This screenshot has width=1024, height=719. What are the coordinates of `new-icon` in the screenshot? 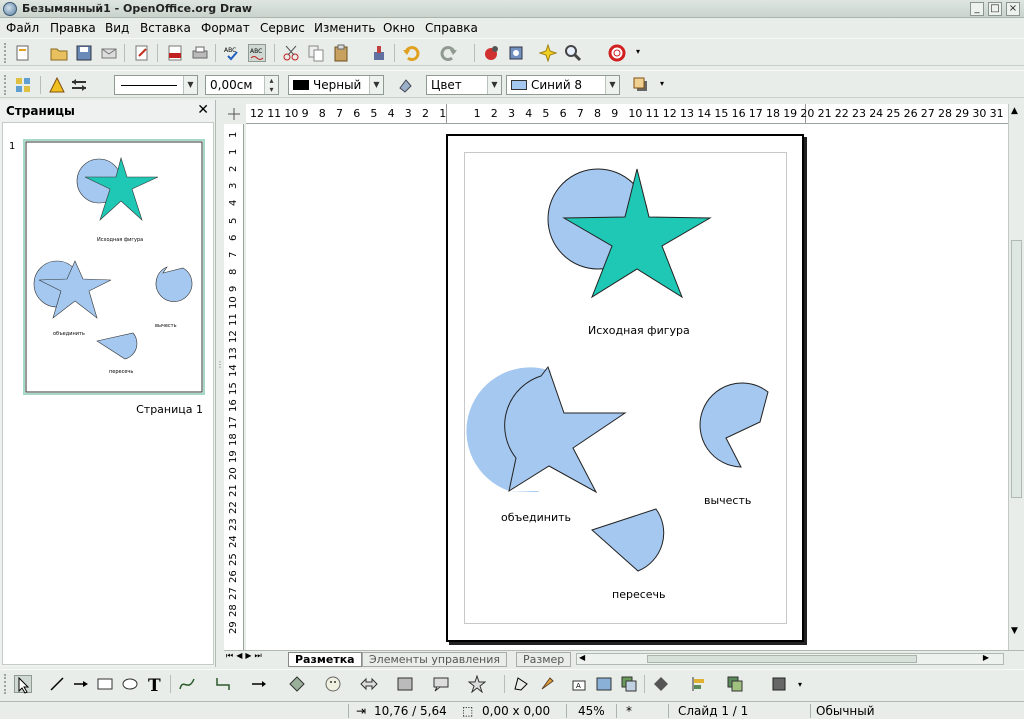 It's located at (23, 53).